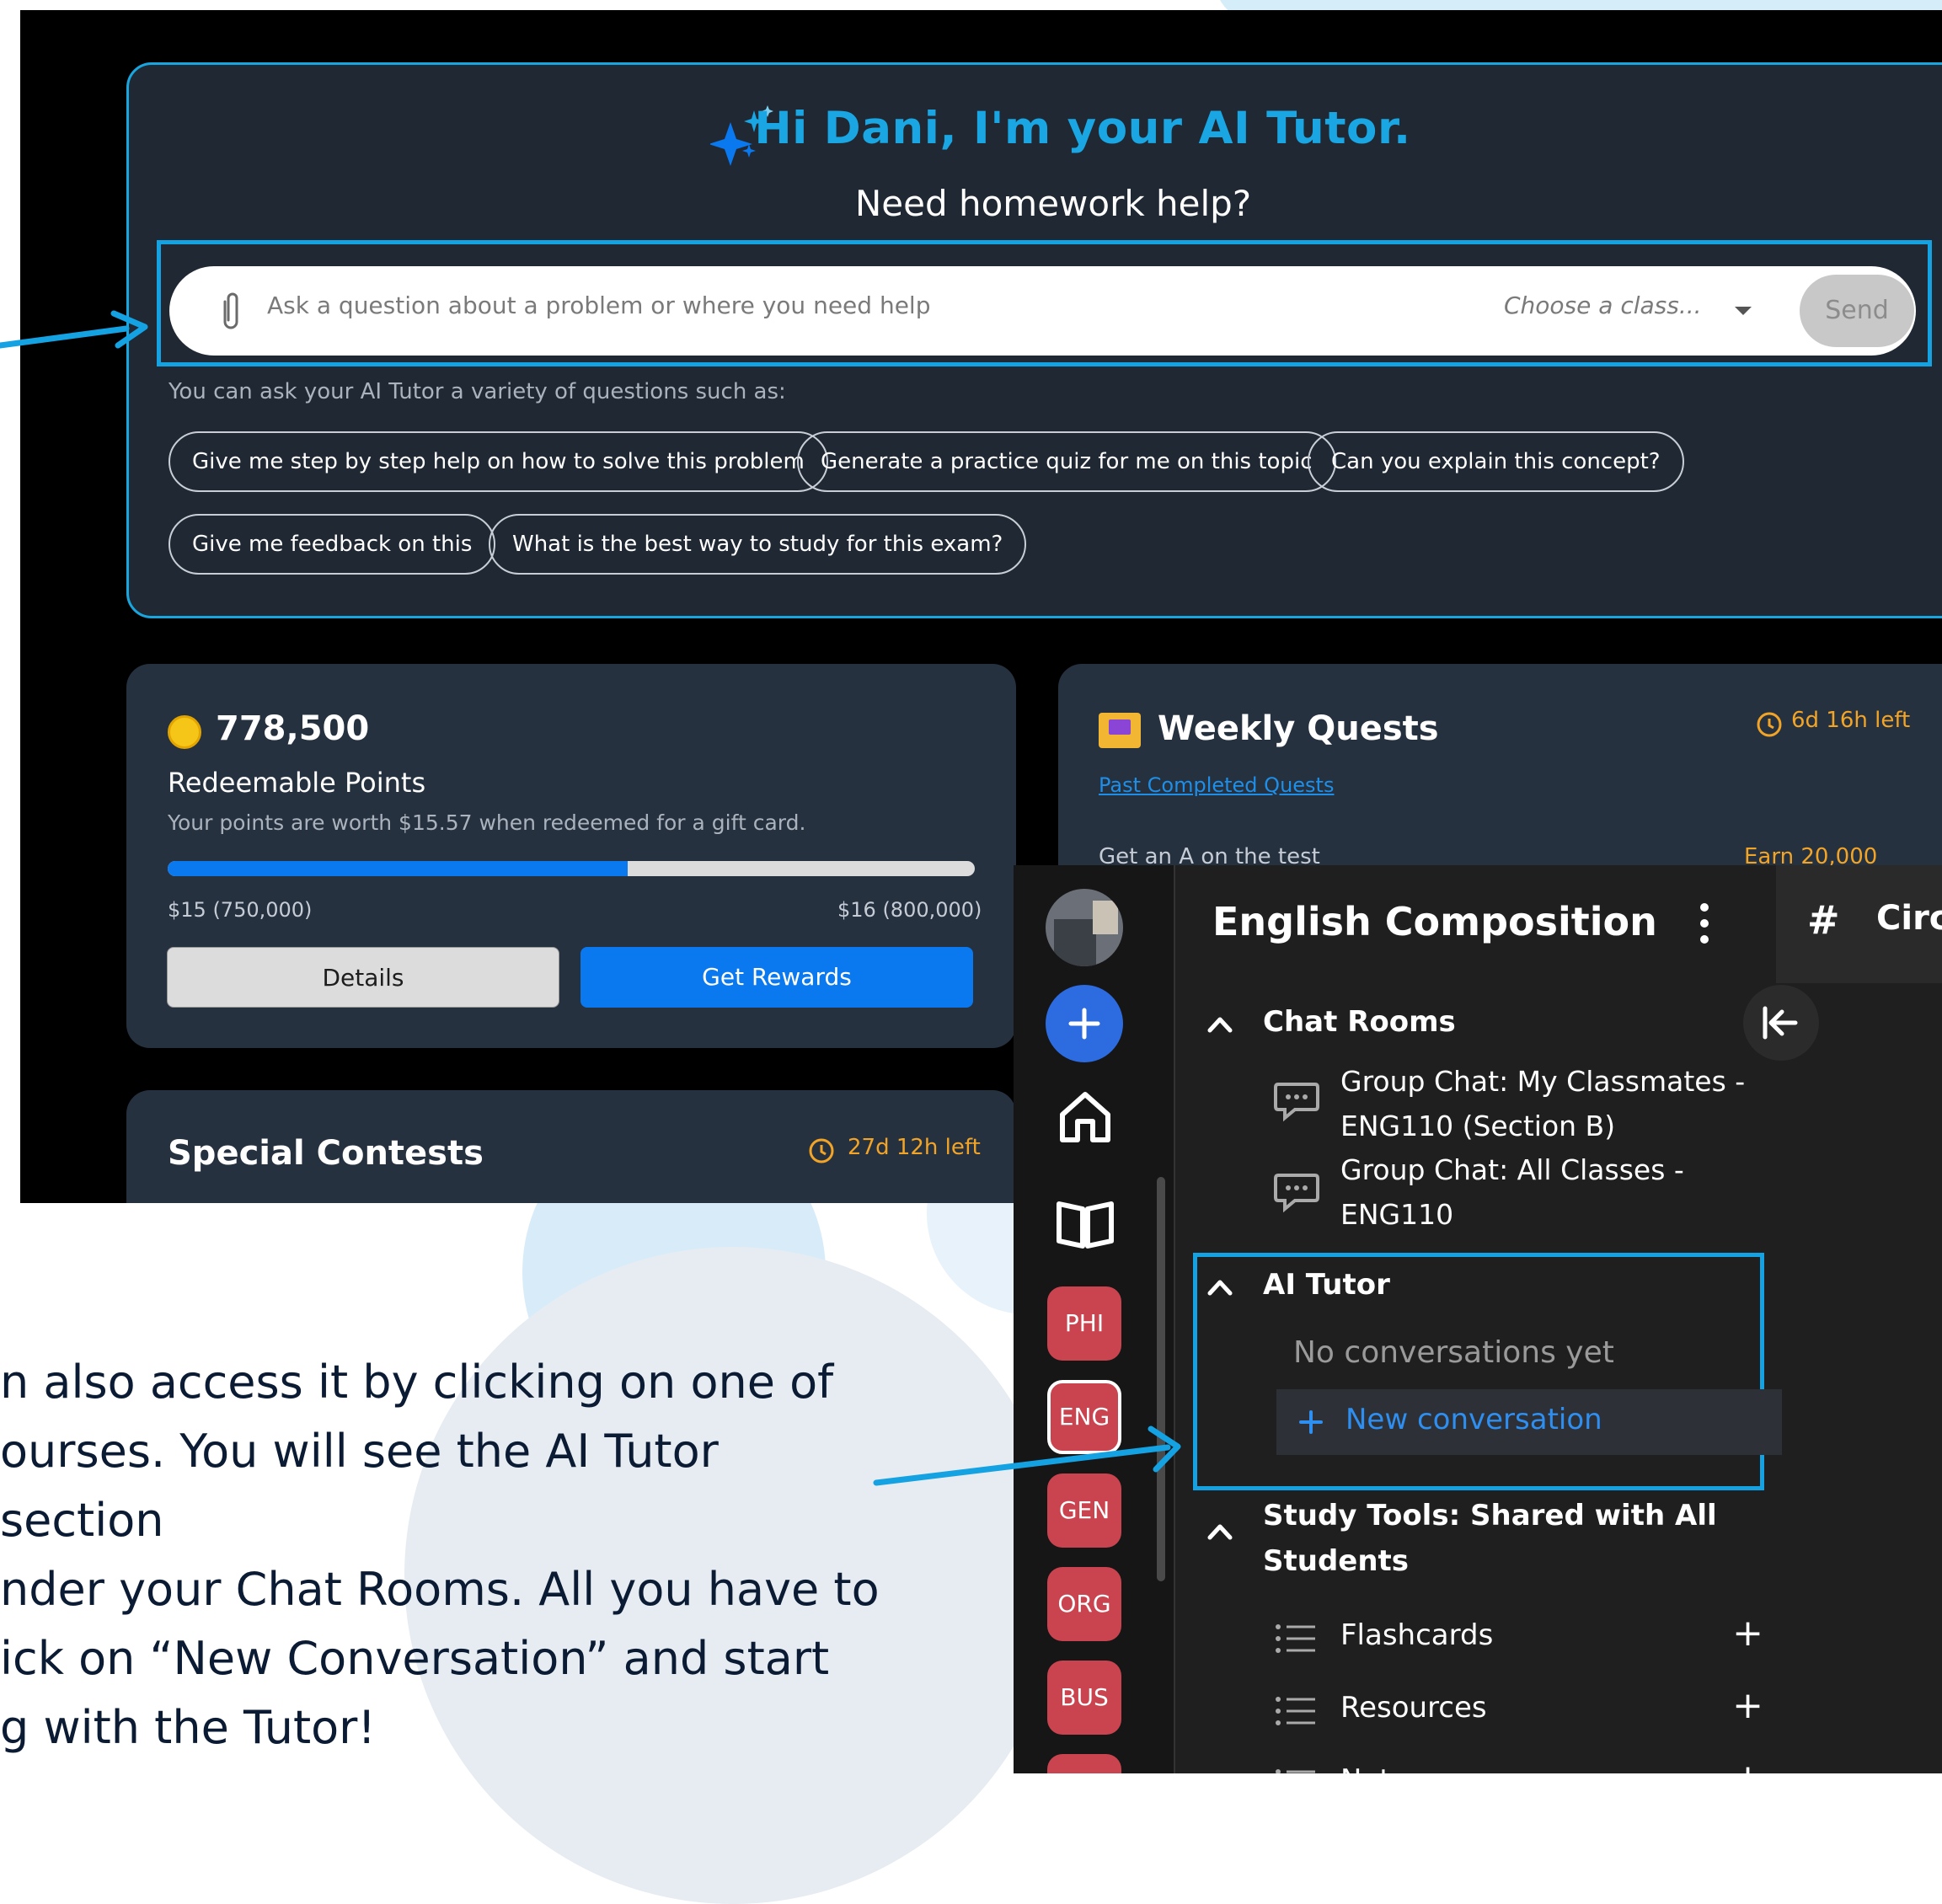  I want to click on rail-scrollbar, so click(1161, 1379).